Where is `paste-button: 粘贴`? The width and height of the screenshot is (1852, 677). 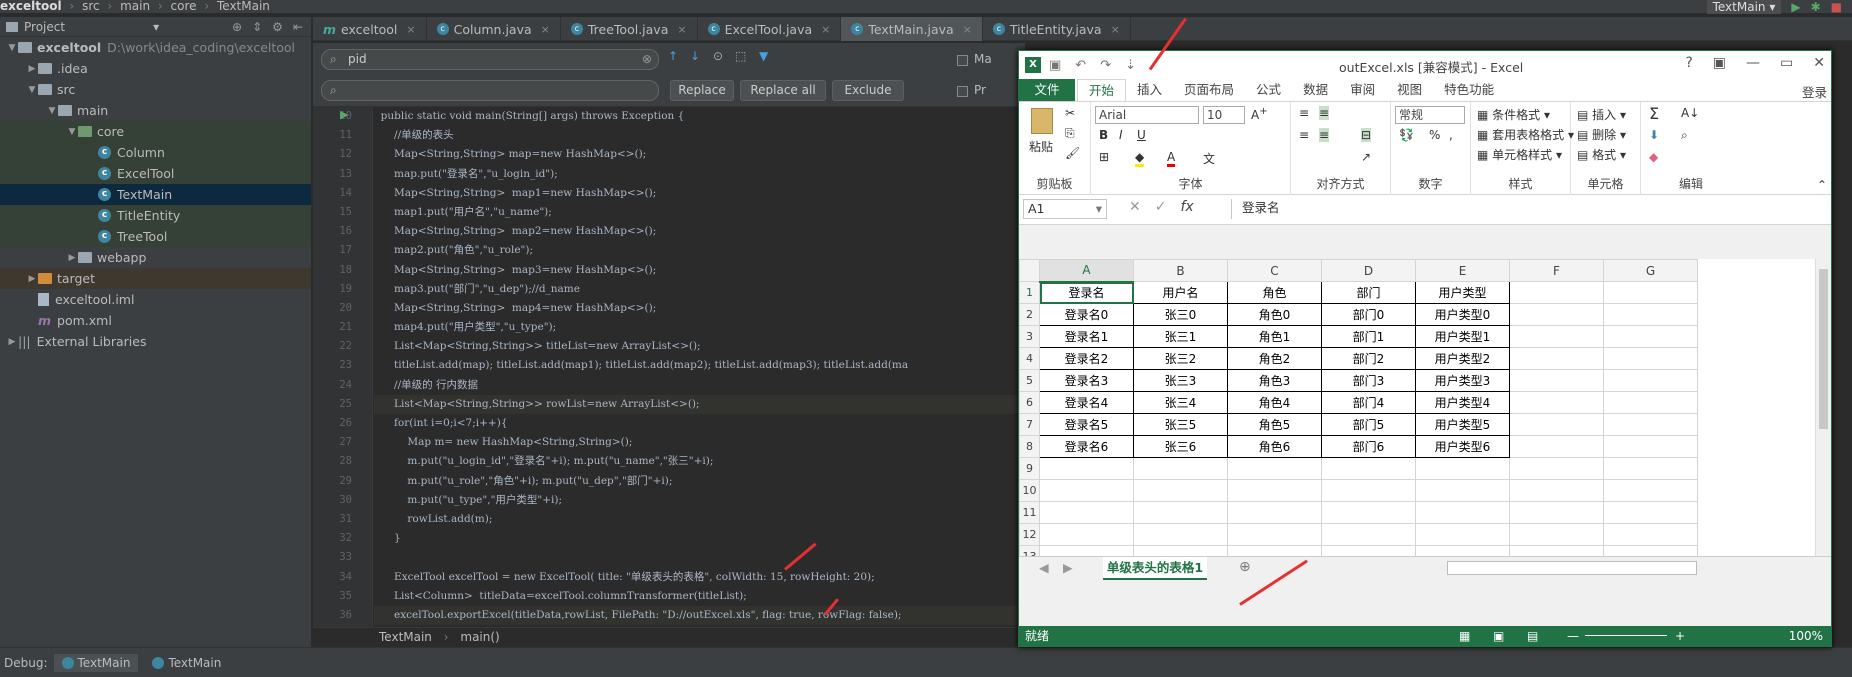
paste-button: 粘贴 is located at coordinates (1041, 146).